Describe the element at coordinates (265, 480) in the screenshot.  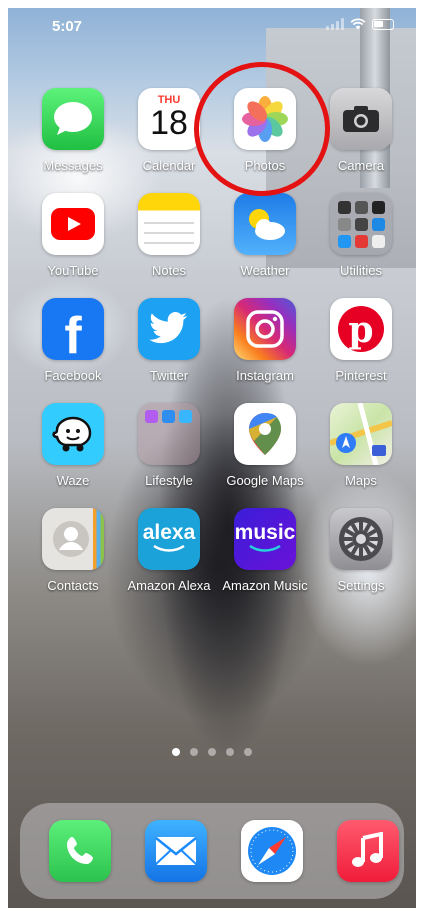
I see `app-label: Google Maps` at that location.